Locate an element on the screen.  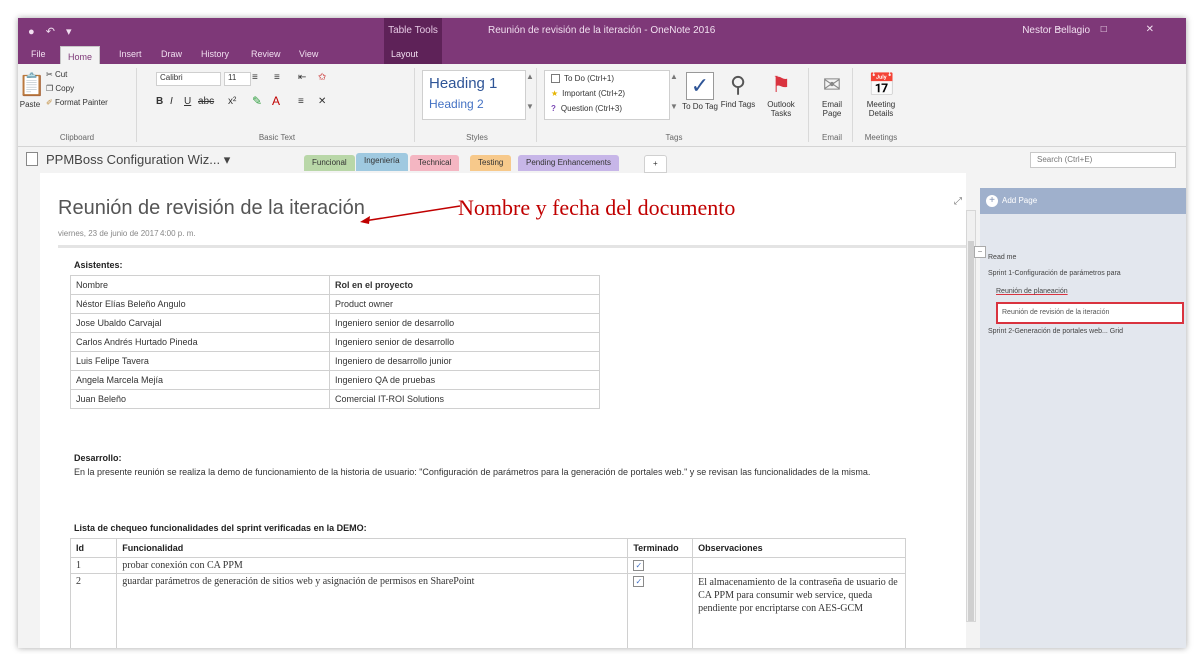
section-tab-funcional: Funcional is located at coordinates (329, 163).